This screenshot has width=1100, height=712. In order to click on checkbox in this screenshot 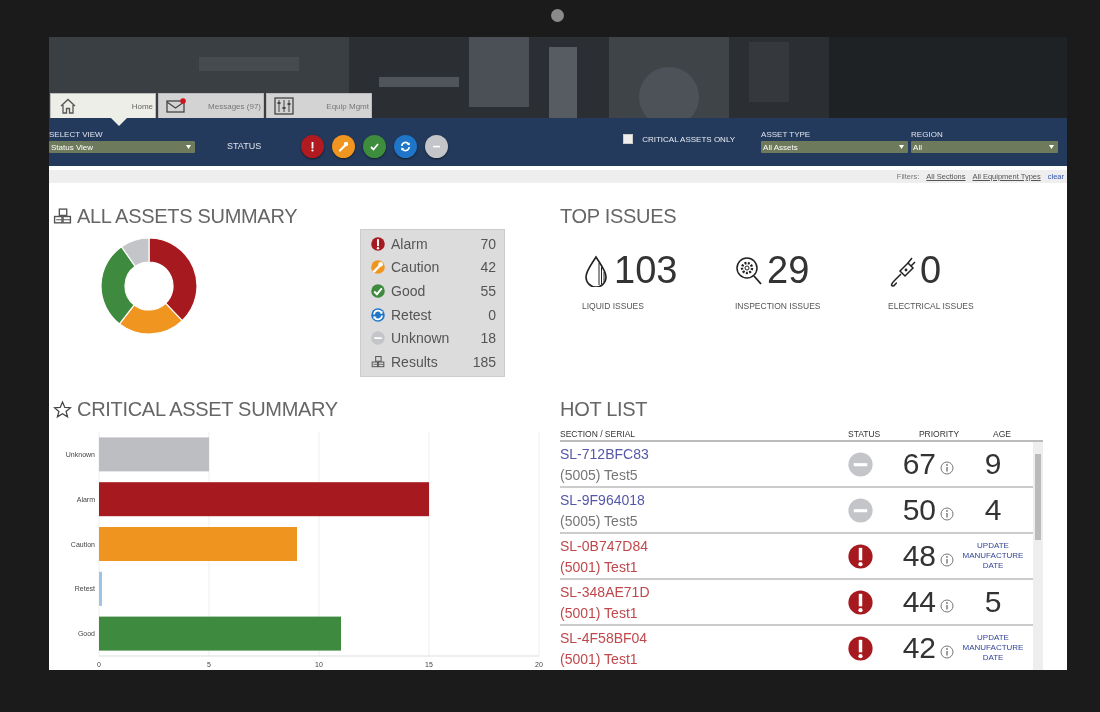, I will do `click(628, 139)`.